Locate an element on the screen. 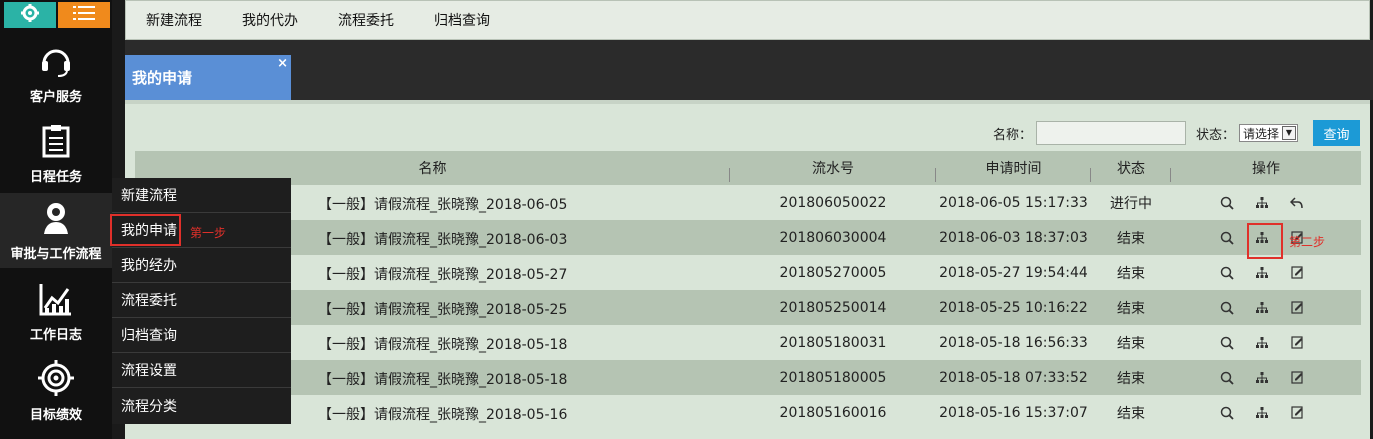 This screenshot has width=1373, height=439. submenu-label: 新建流程 is located at coordinates (149, 196).